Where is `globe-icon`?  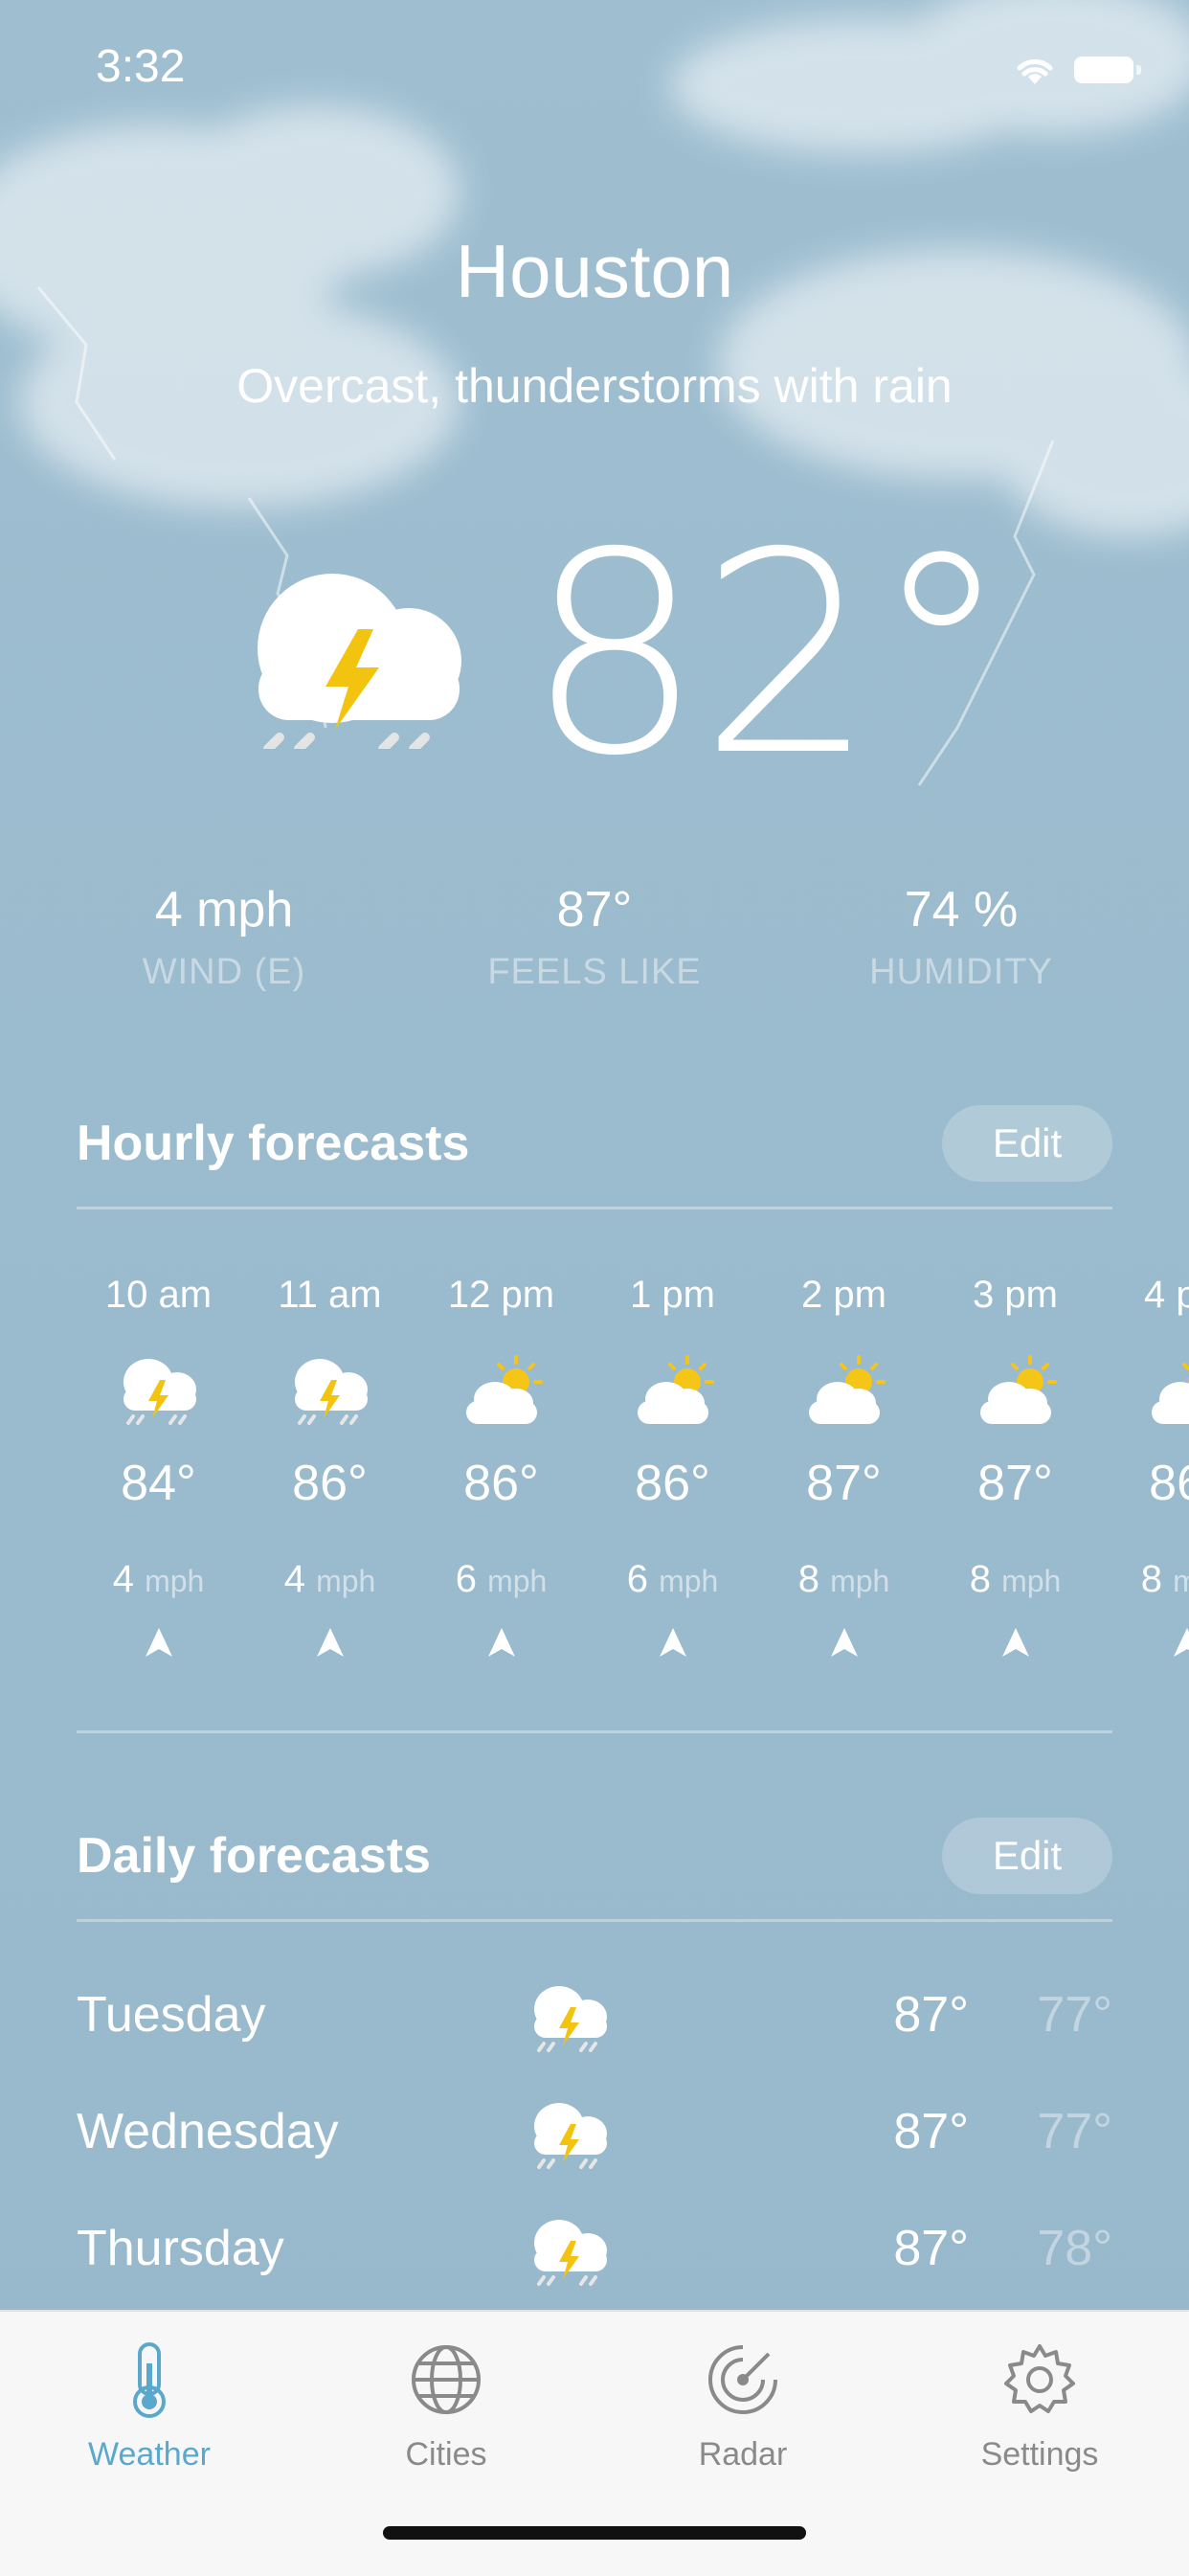
globe-icon is located at coordinates (446, 2379).